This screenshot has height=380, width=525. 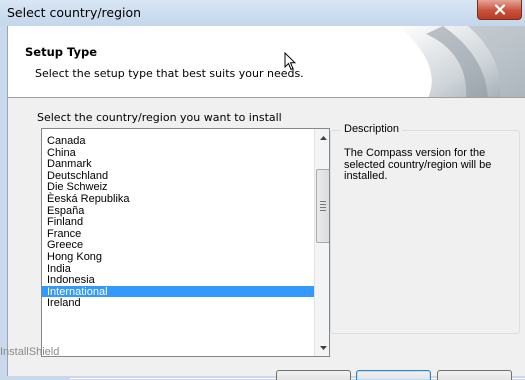 I want to click on list-item: Finland, so click(x=178, y=222).